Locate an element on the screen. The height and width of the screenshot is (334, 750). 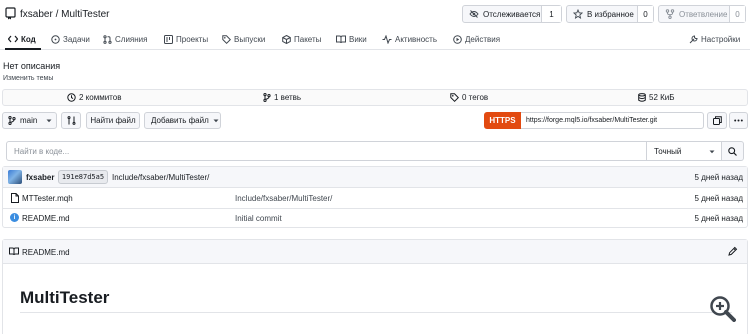
watch-button: Отслеживается 1 is located at coordinates (512, 14).